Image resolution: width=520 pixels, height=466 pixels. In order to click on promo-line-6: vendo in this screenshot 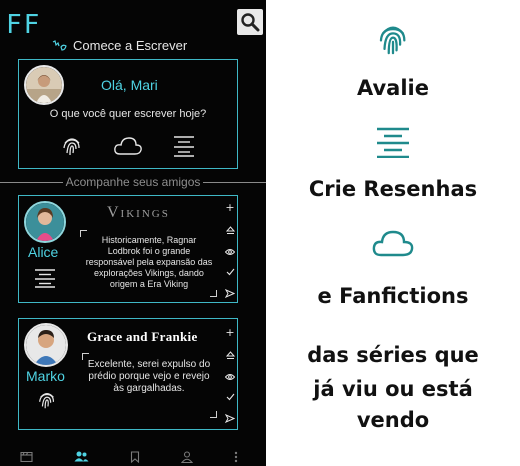, I will do `click(393, 420)`.